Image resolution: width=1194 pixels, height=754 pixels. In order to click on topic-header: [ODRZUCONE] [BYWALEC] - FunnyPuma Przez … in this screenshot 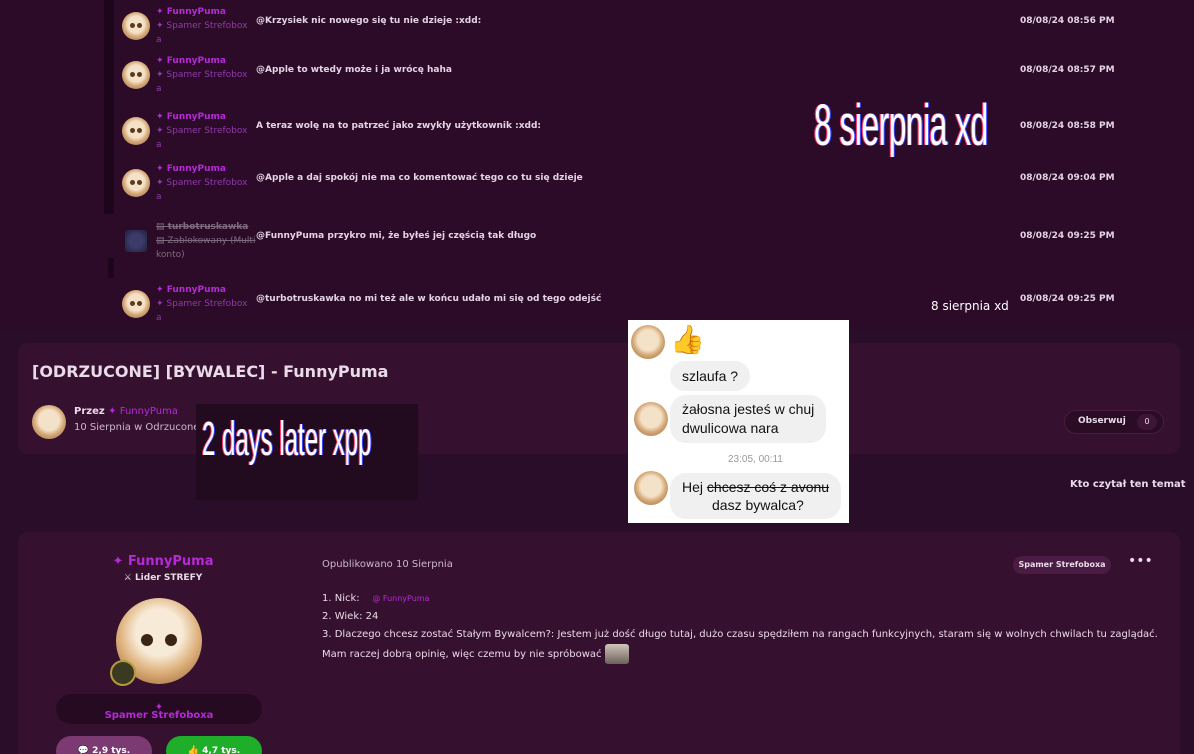, I will do `click(599, 398)`.